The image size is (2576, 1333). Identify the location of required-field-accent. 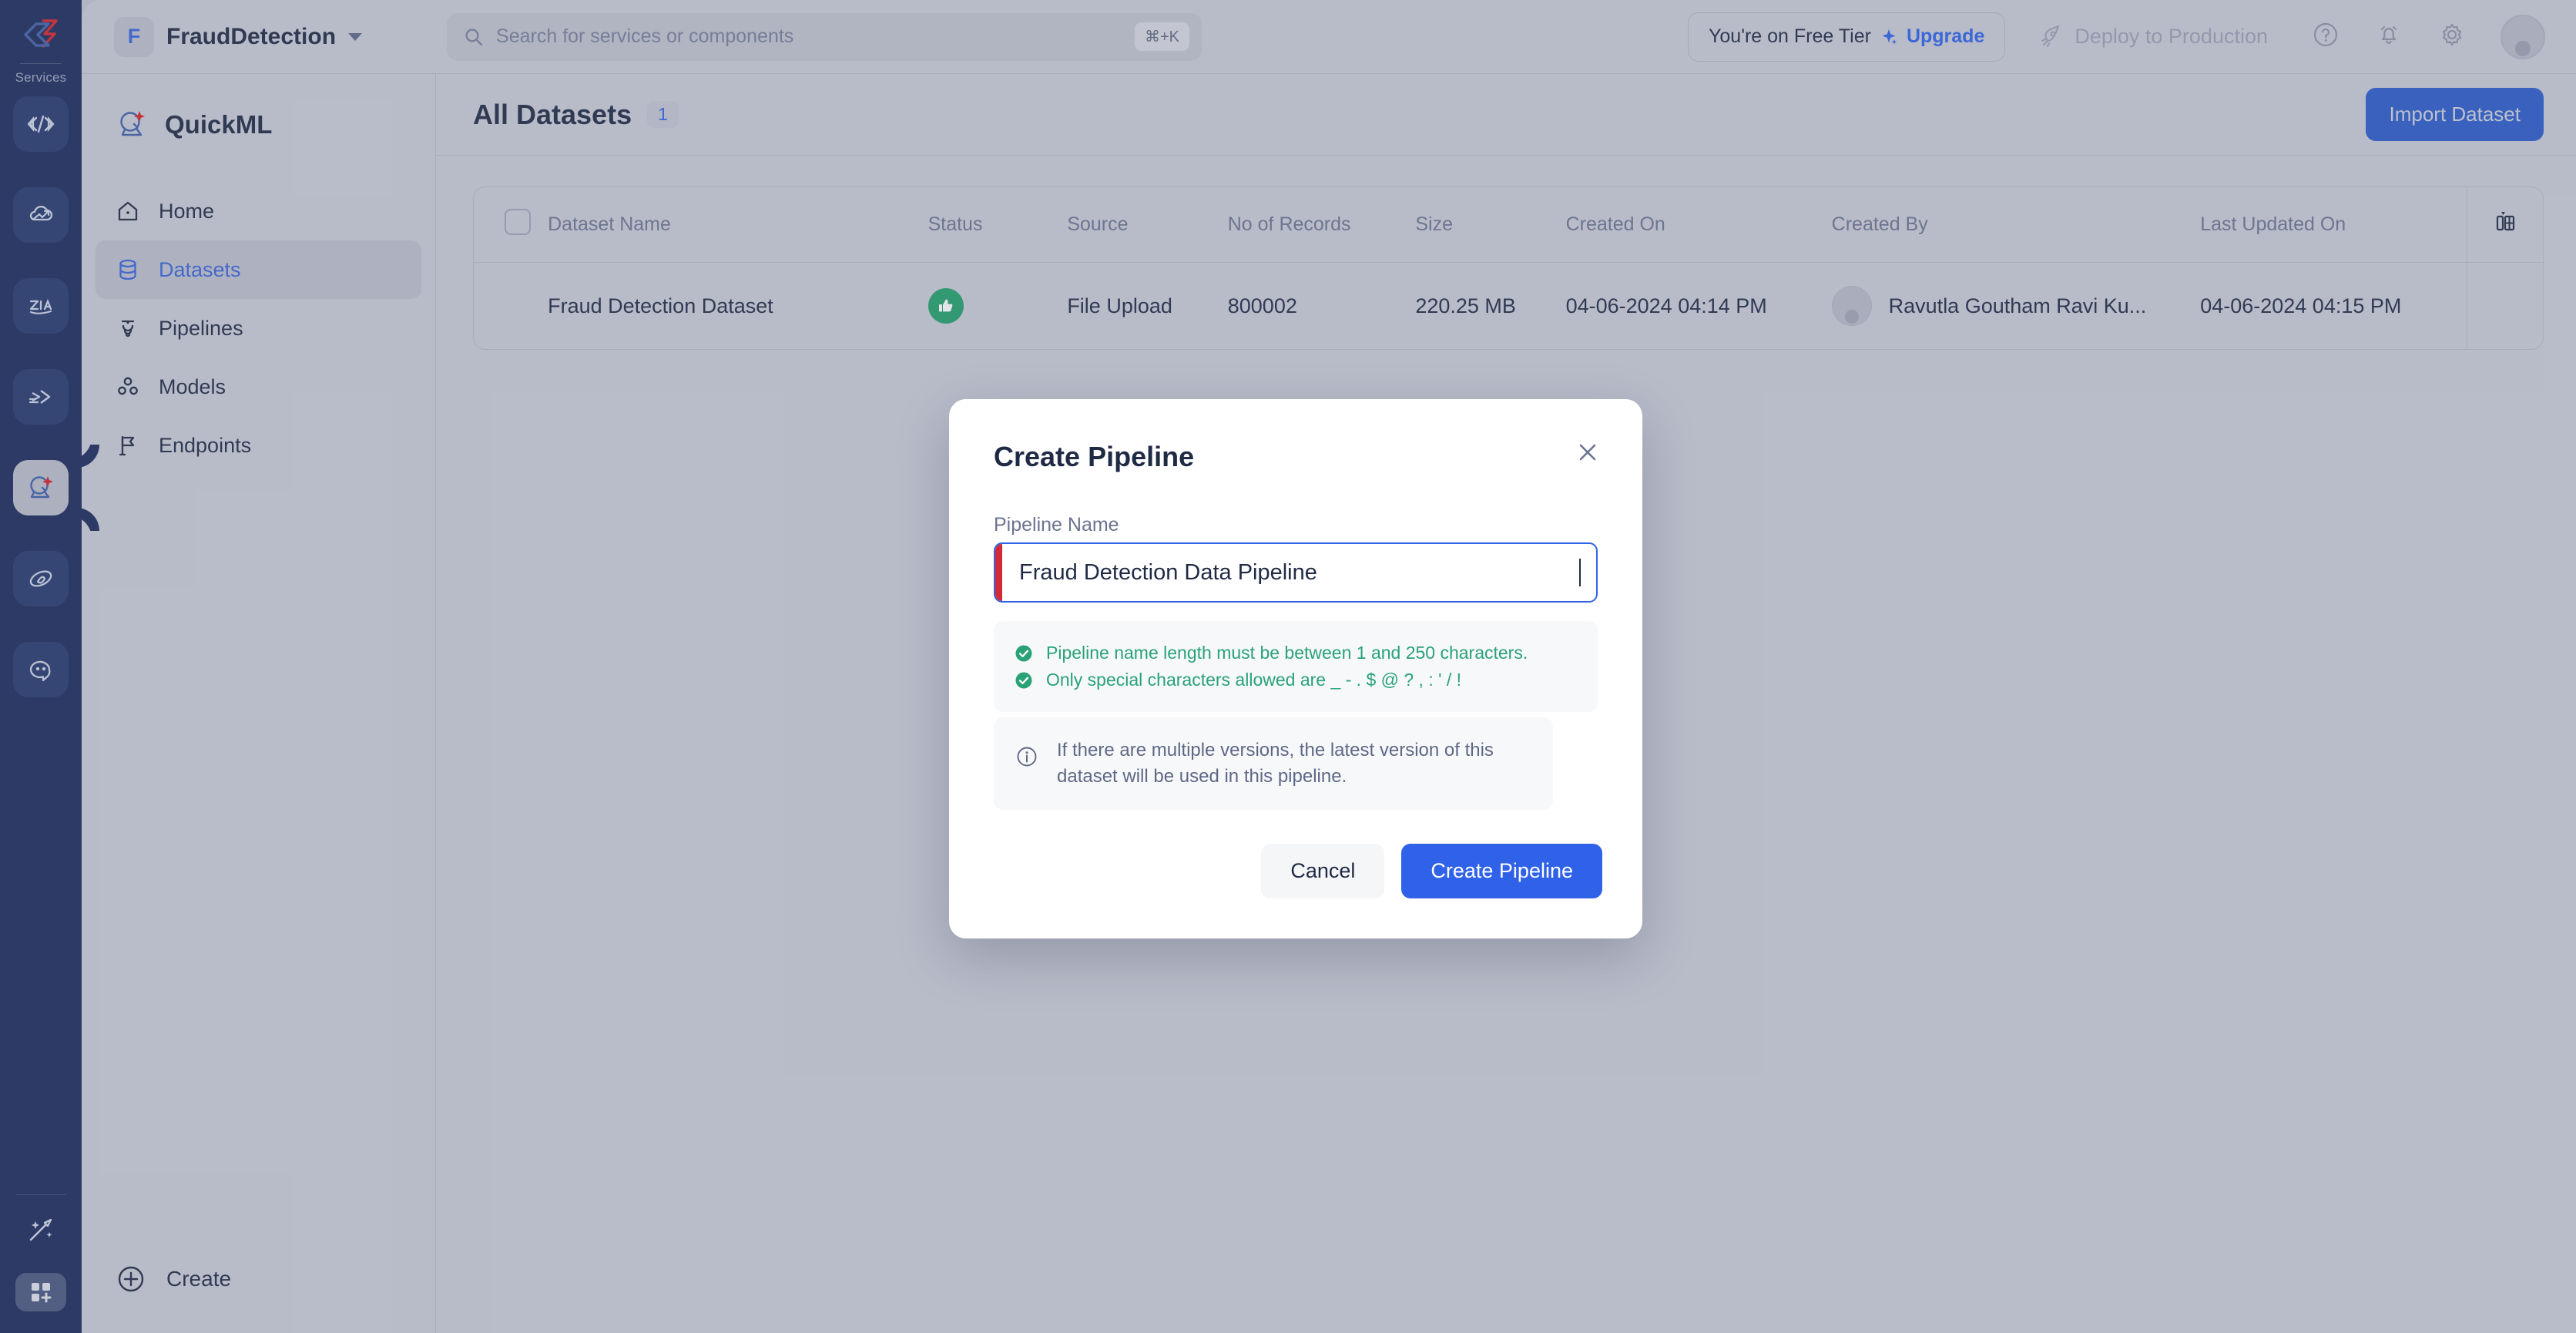
(998, 572).